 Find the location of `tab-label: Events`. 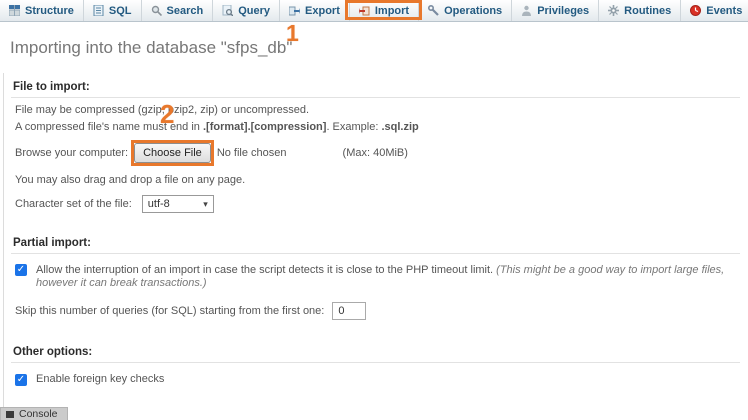

tab-label: Events is located at coordinates (724, 10).